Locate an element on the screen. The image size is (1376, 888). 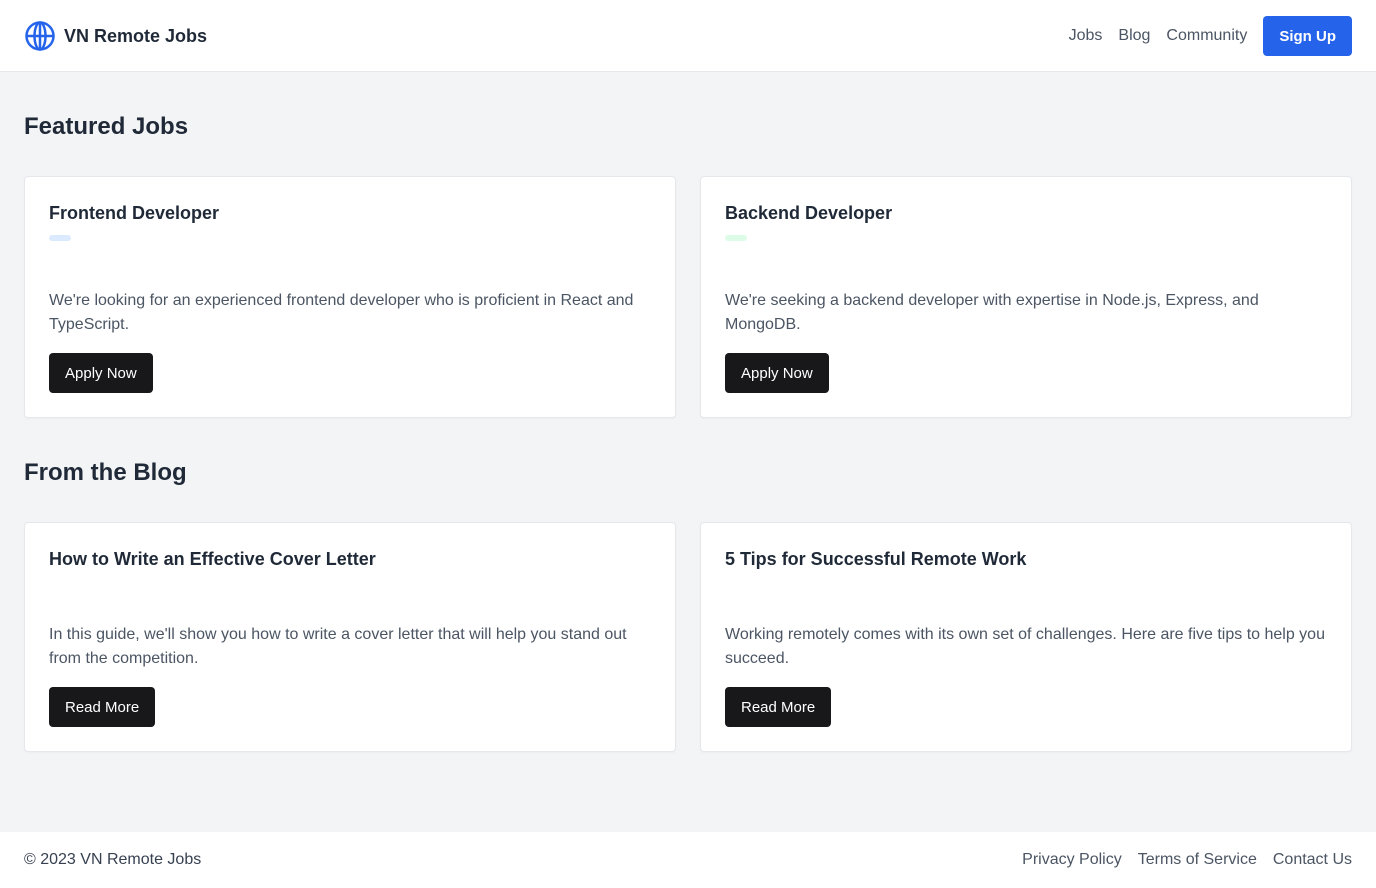
blog-heading: From the Blog is located at coordinates (105, 472).